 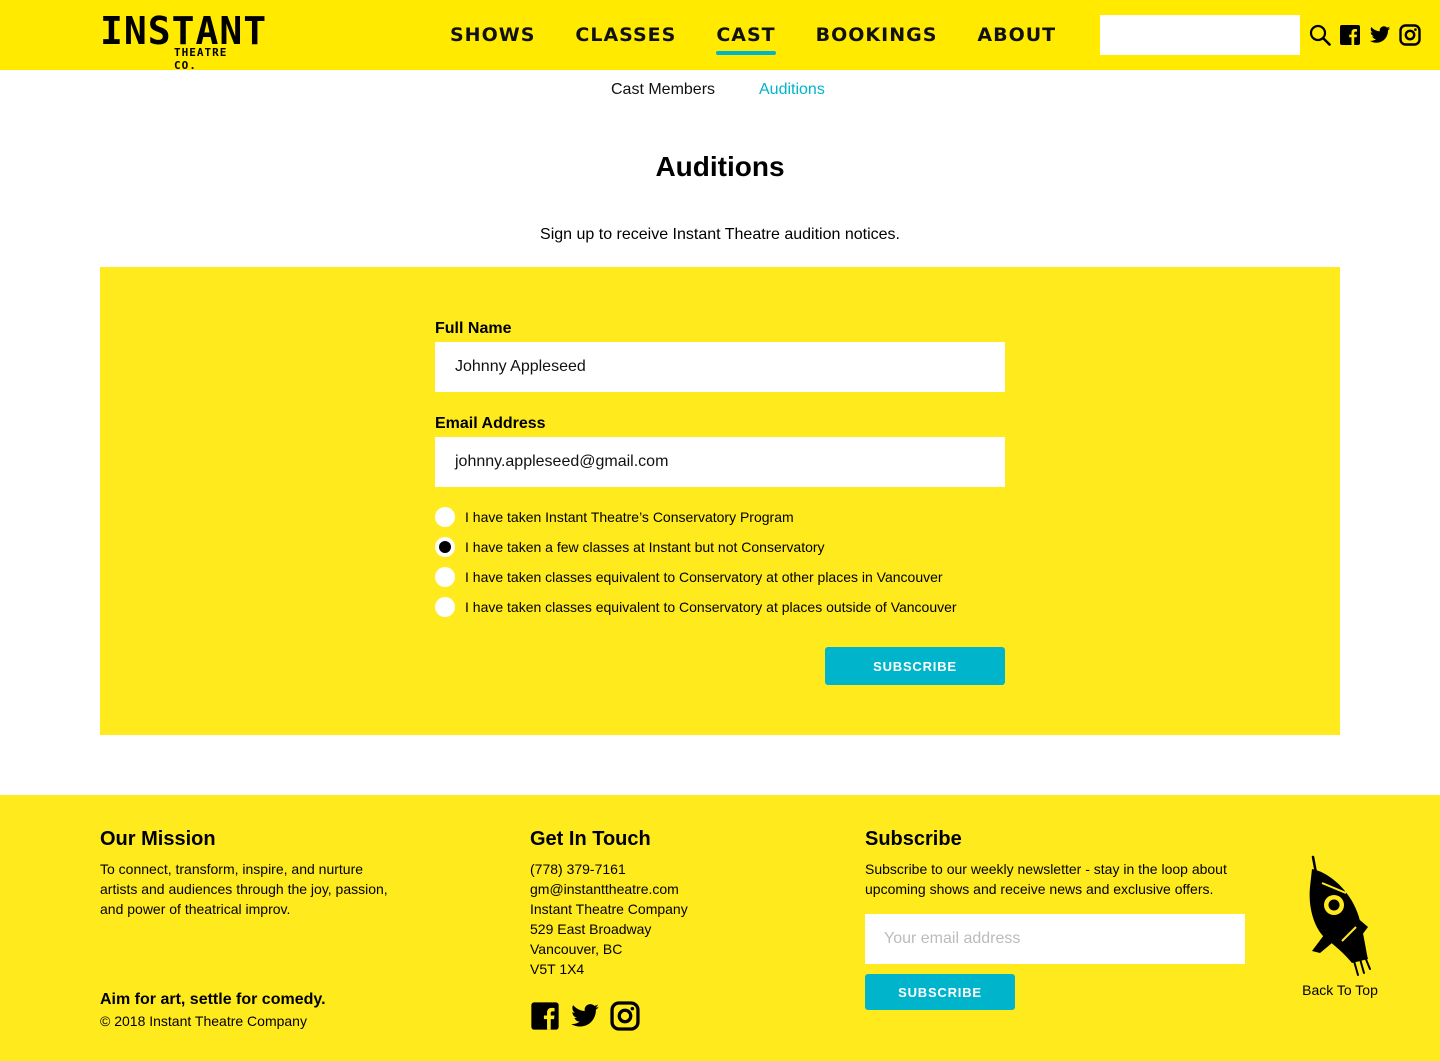 I want to click on nav-bookings: BOOKINGS, so click(x=877, y=35).